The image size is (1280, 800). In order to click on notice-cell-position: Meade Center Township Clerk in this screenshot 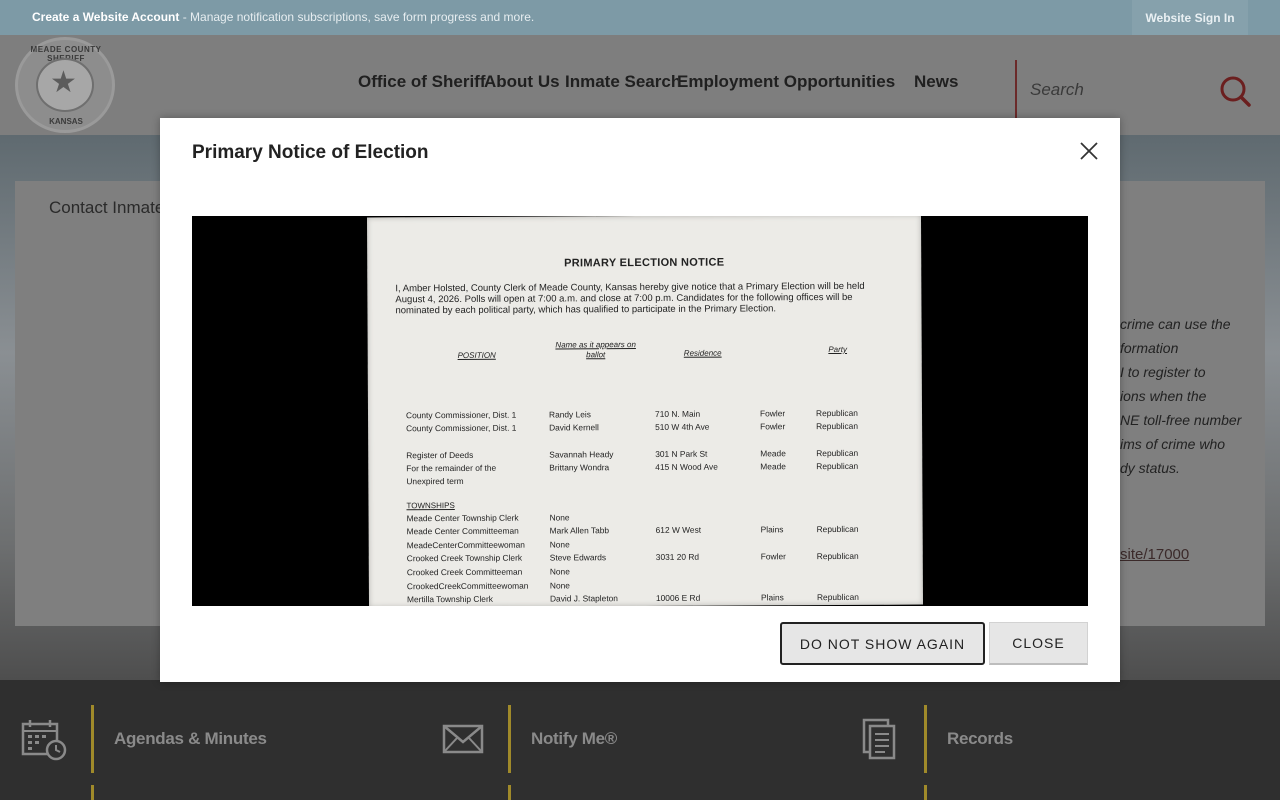, I will do `click(462, 518)`.